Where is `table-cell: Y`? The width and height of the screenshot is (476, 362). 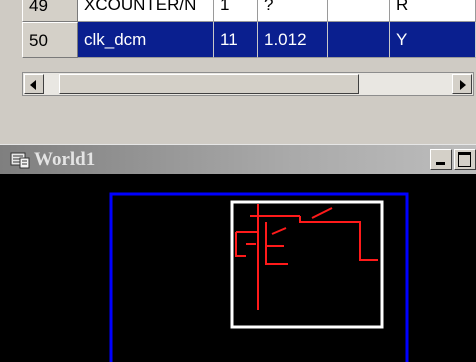 table-cell: Y is located at coordinates (433, 40).